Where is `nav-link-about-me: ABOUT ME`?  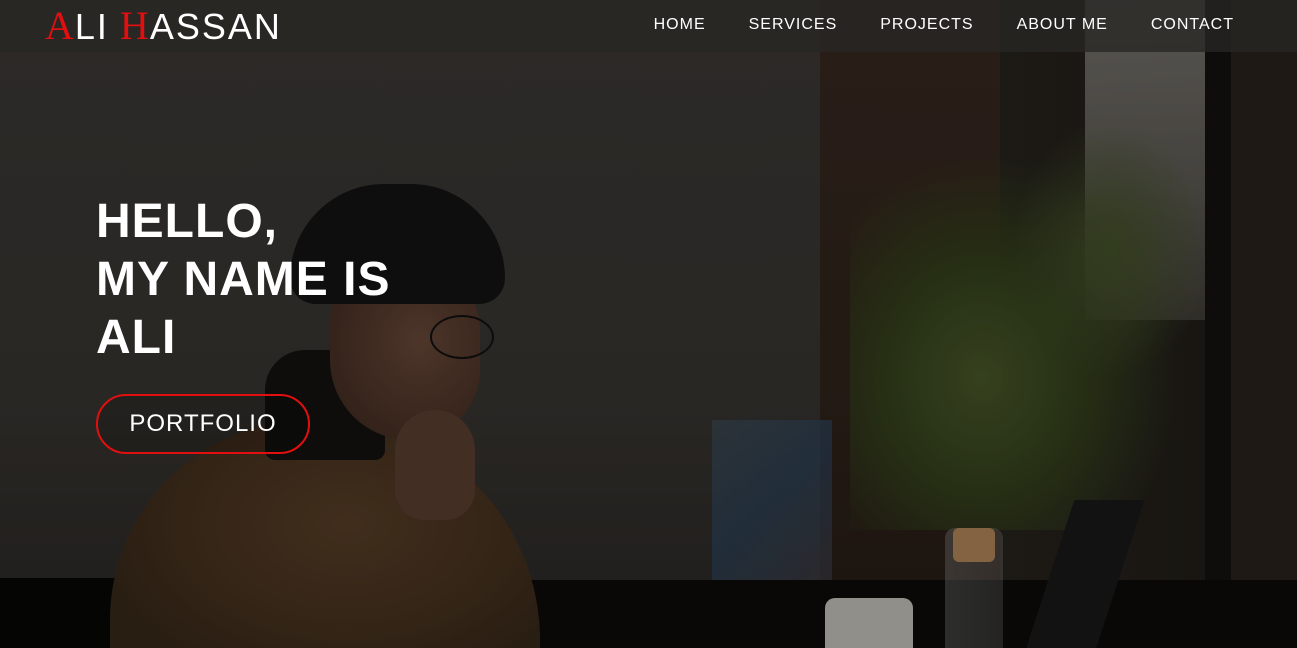
nav-link-about-me: ABOUT ME is located at coordinates (1062, 25).